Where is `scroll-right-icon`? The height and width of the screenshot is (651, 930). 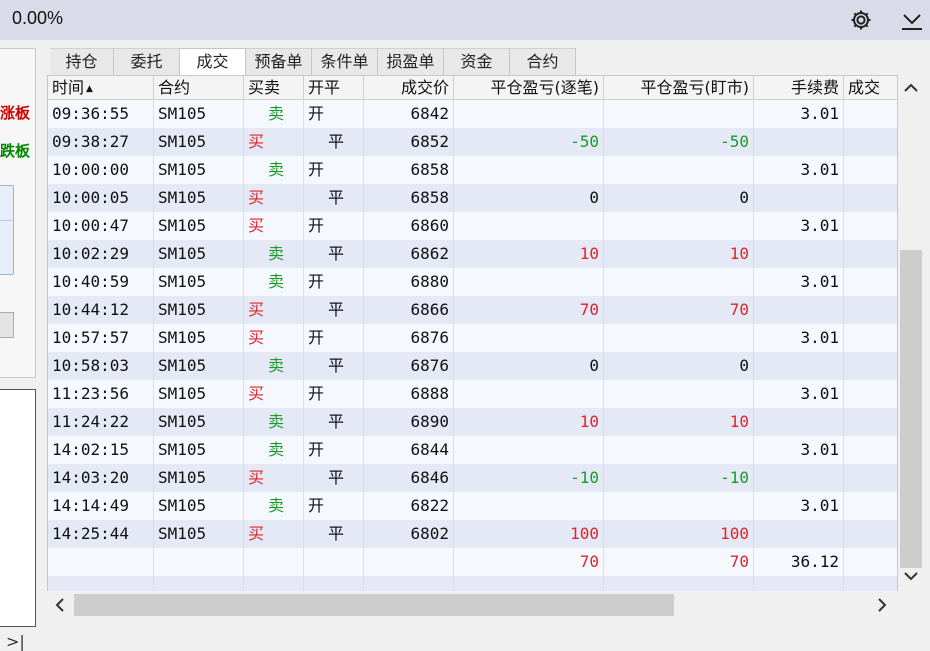
scroll-right-icon is located at coordinates (882, 605).